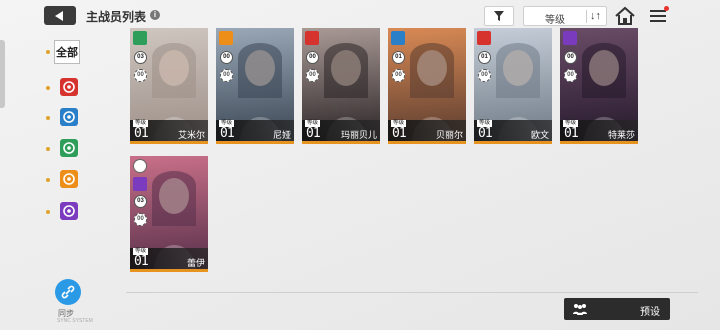 This screenshot has height=330, width=720. I want to click on filter-light-icon, so click(69, 179).